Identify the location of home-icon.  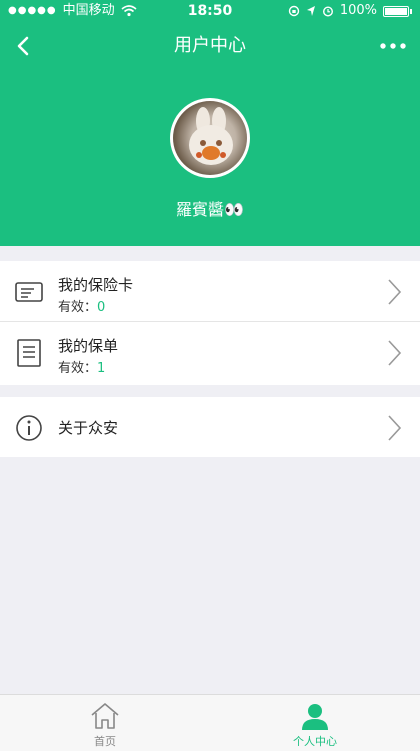
(105, 716).